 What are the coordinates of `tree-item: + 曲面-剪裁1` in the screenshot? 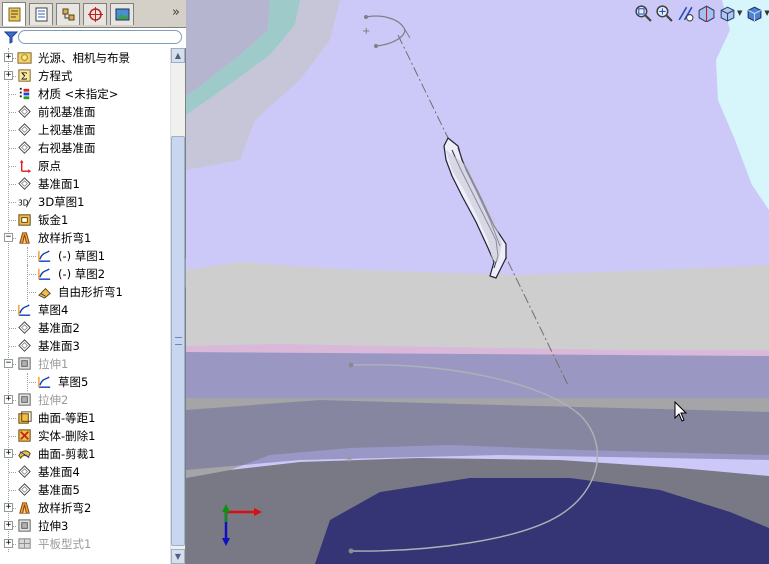 It's located at (85, 454).